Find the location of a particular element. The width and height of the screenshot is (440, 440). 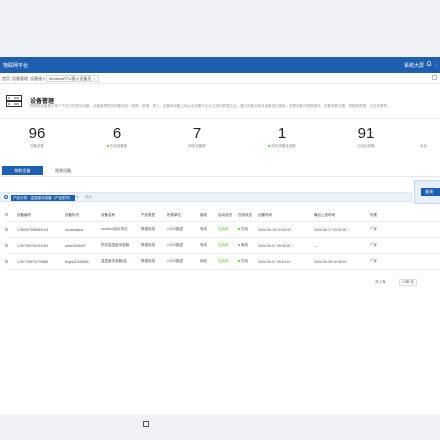

table-cell: 1787295761923153 is located at coordinates (40, 245).